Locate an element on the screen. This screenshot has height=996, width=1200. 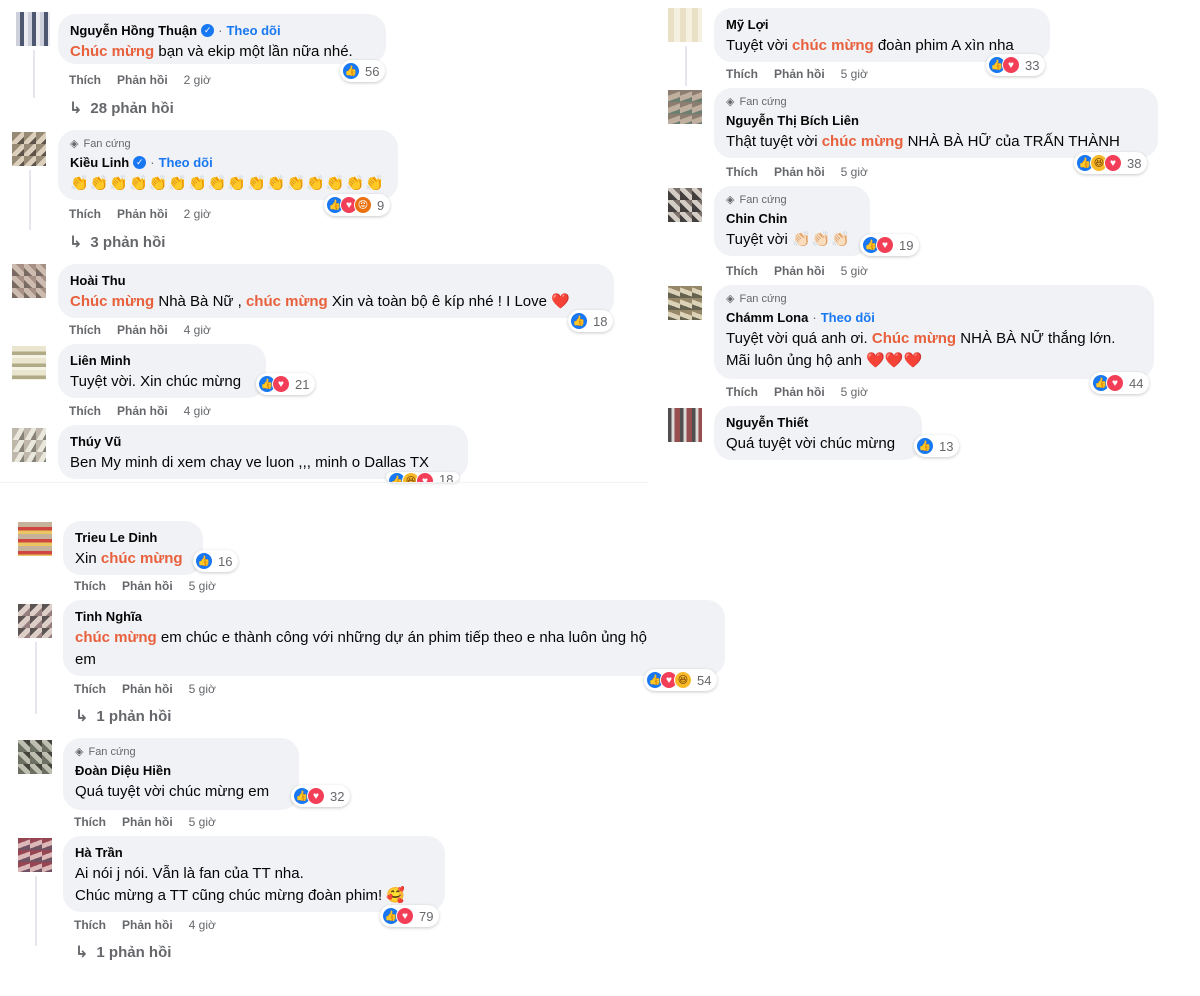
reaction-summary: 👍 ♥ 19 is located at coordinates (890, 245).